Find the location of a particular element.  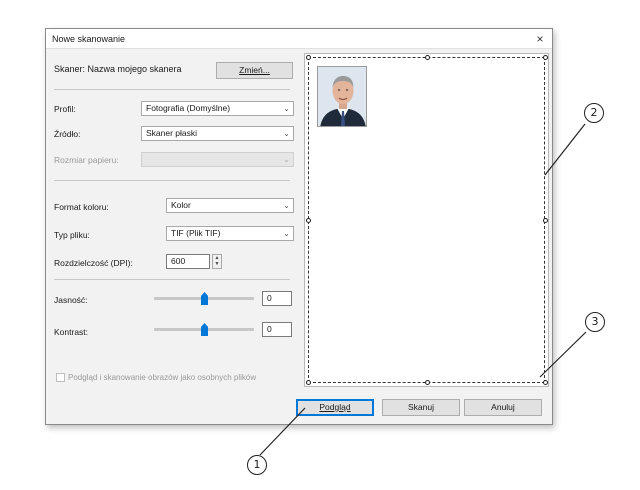

callout-1: 1 is located at coordinates (257, 465).